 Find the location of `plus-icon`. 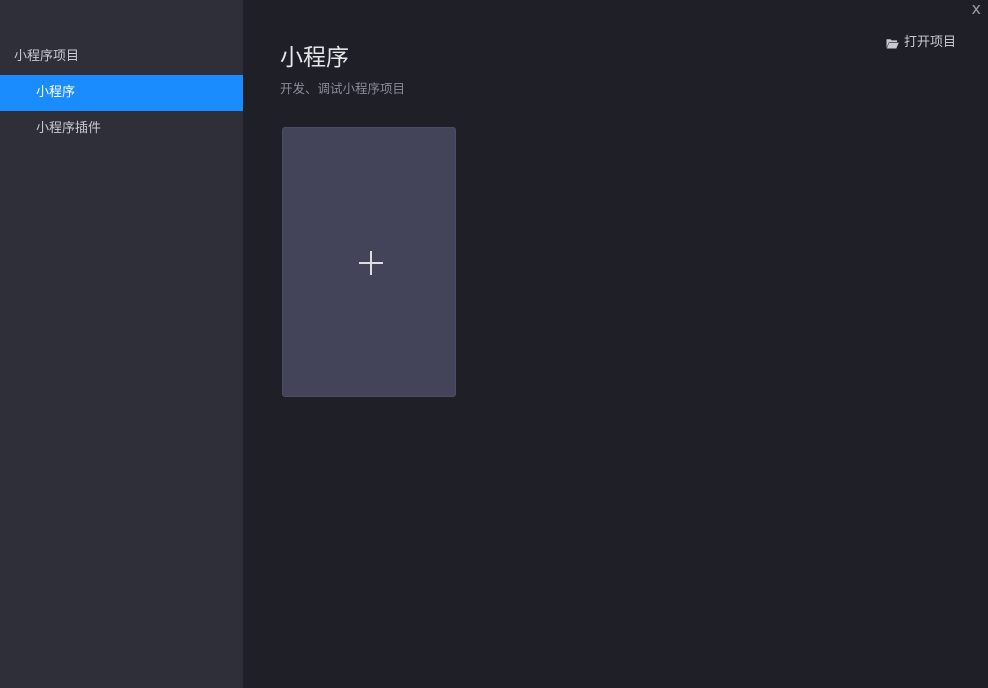

plus-icon is located at coordinates (371, 263).